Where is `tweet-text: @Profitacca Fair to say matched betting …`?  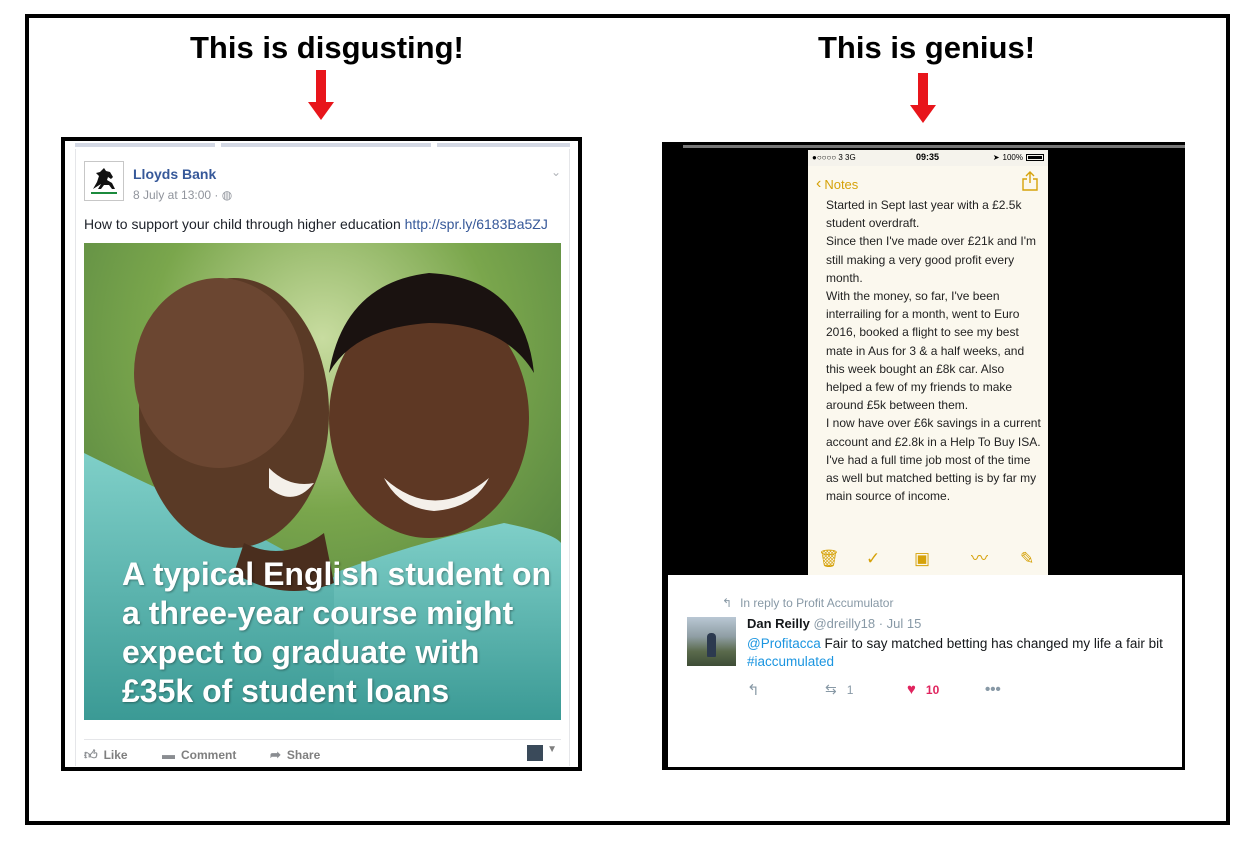 tweet-text: @Profitacca Fair to say matched betting … is located at coordinates (957, 653).